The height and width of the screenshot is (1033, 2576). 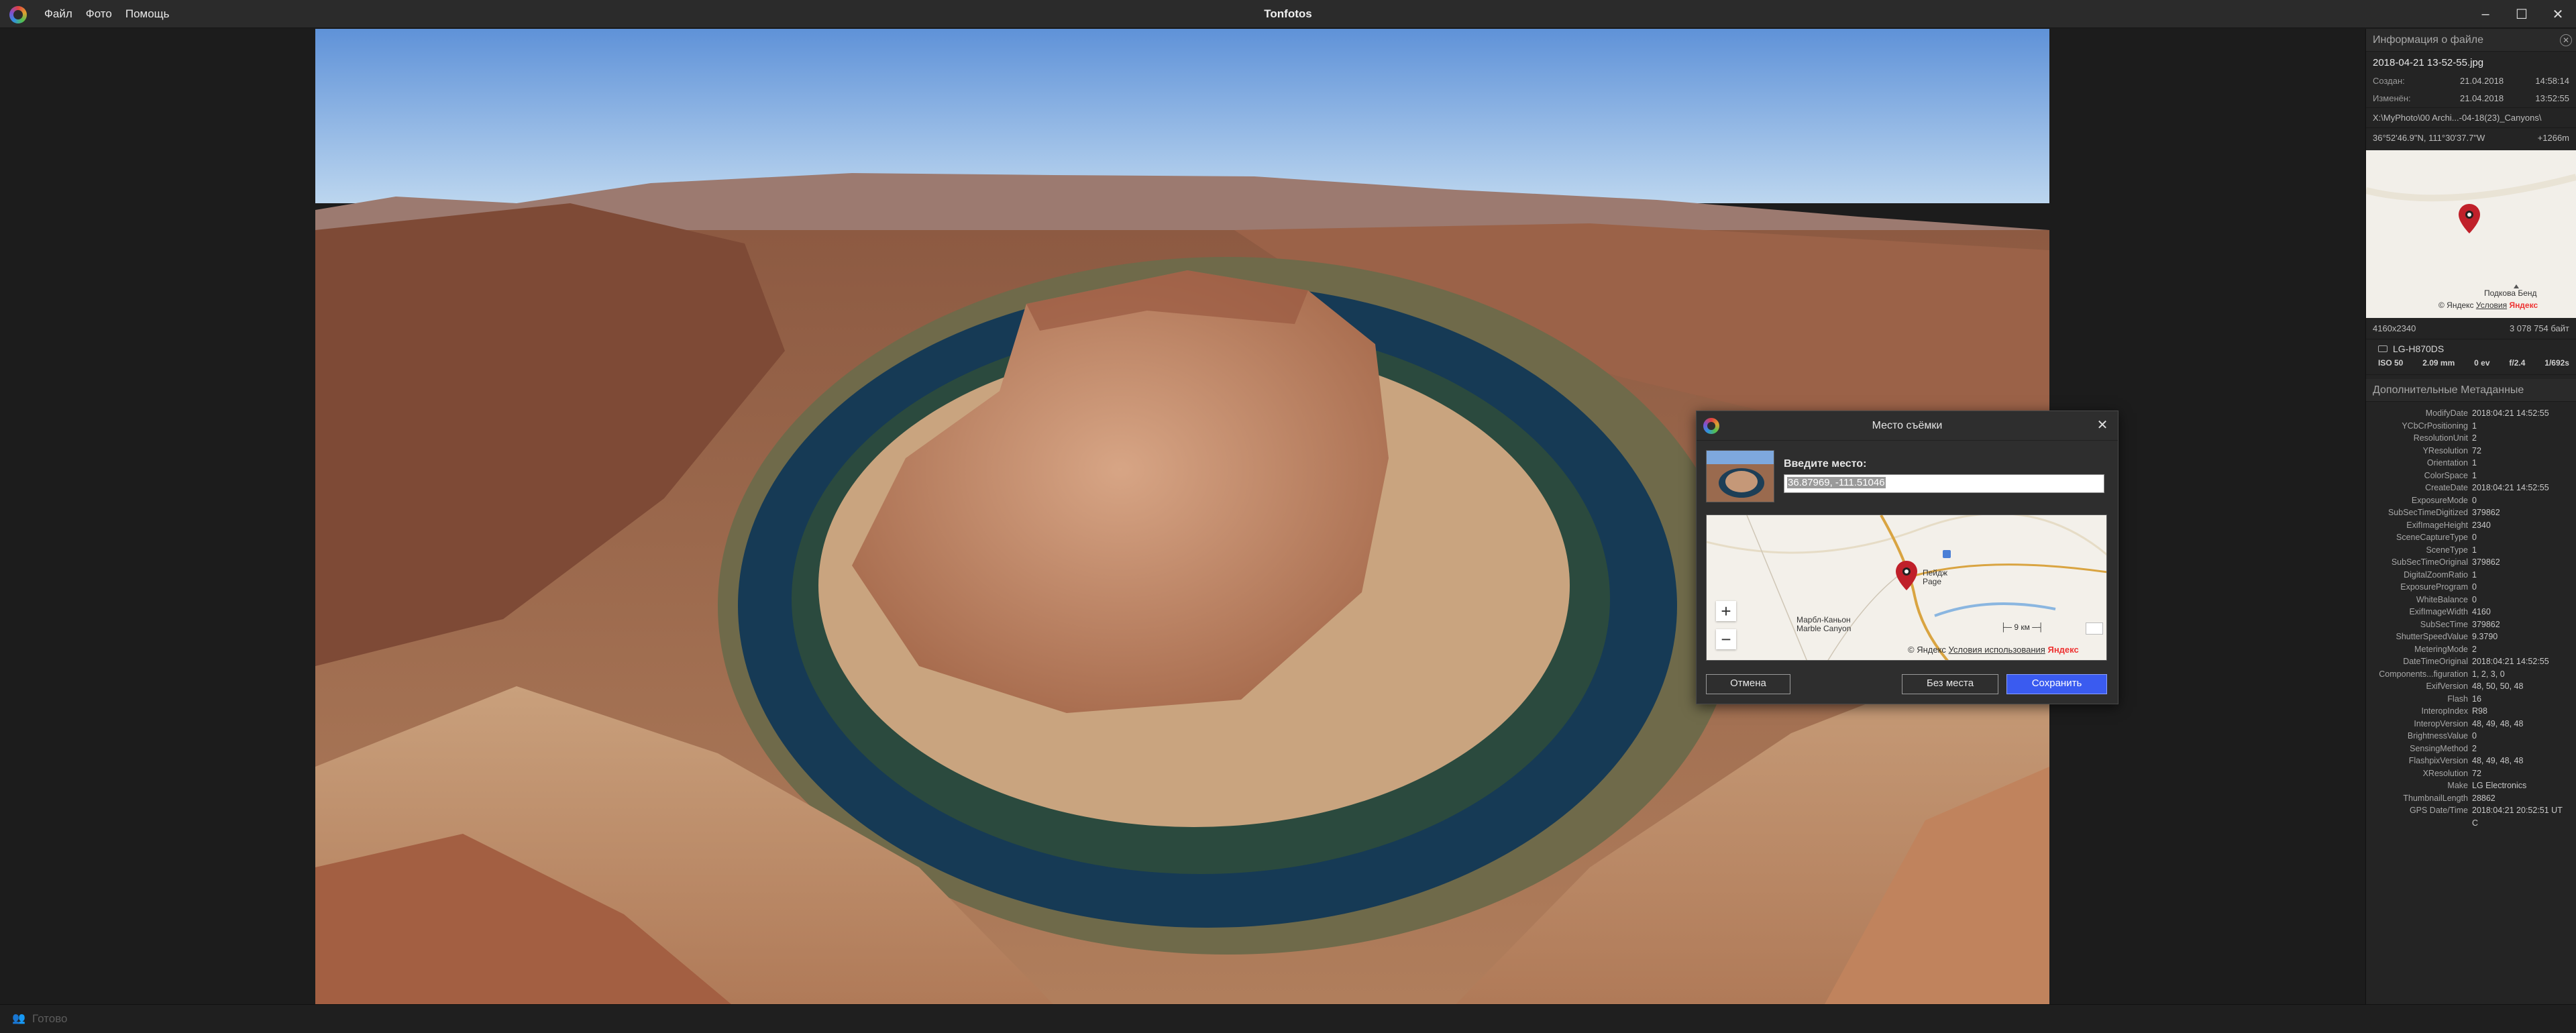 I want to click on exif-ev: 0 ev, so click(x=2482, y=363).